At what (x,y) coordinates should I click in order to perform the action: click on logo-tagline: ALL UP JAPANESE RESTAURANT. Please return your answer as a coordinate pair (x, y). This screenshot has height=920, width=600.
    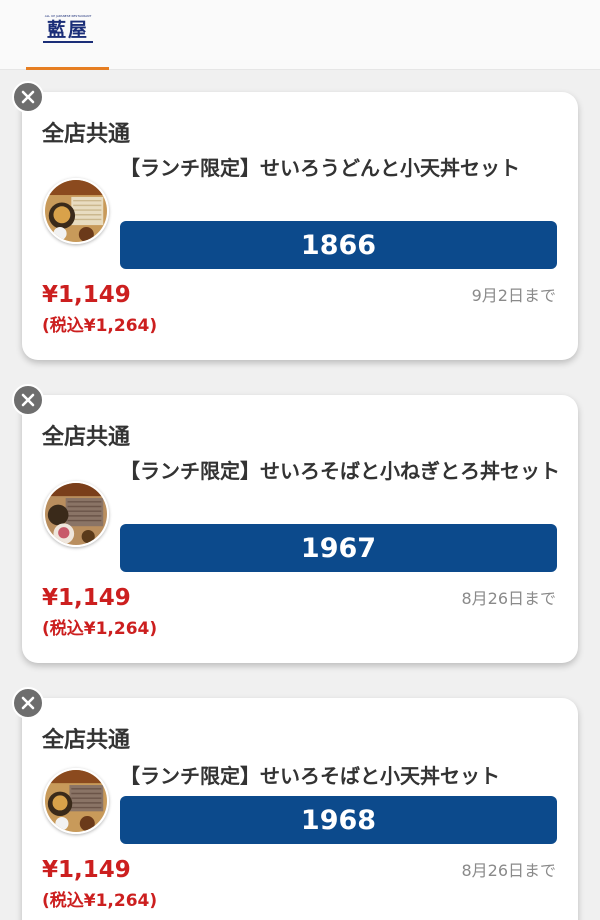
    Looking at the image, I should click on (68, 16).